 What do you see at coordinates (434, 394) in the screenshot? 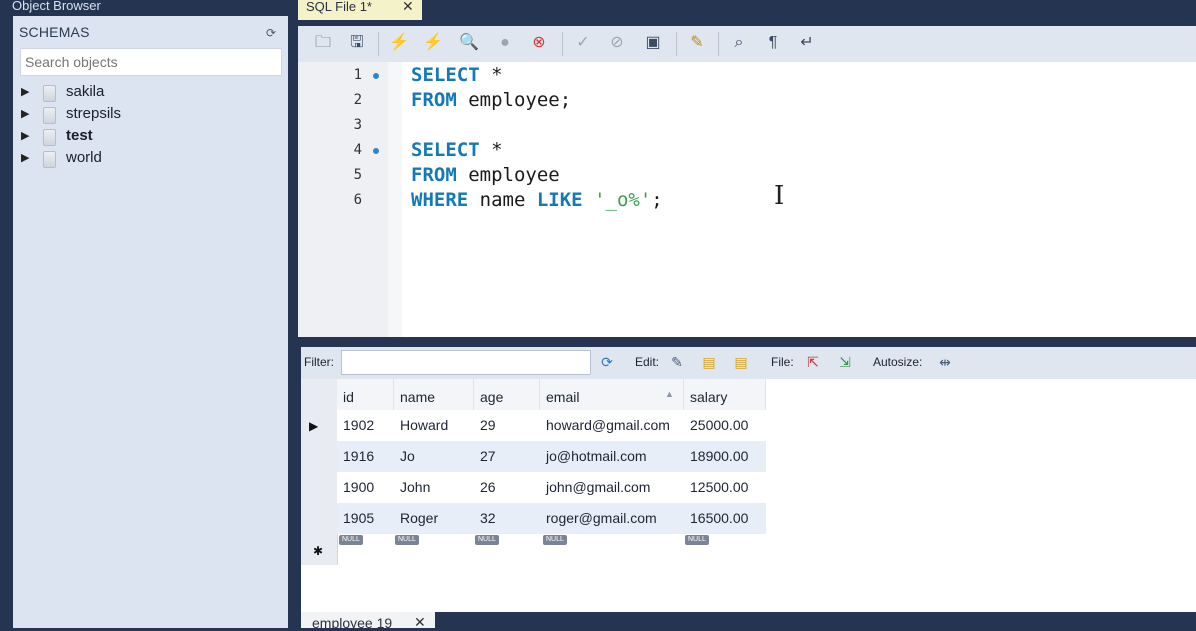
I see `column-header-name: name` at bounding box center [434, 394].